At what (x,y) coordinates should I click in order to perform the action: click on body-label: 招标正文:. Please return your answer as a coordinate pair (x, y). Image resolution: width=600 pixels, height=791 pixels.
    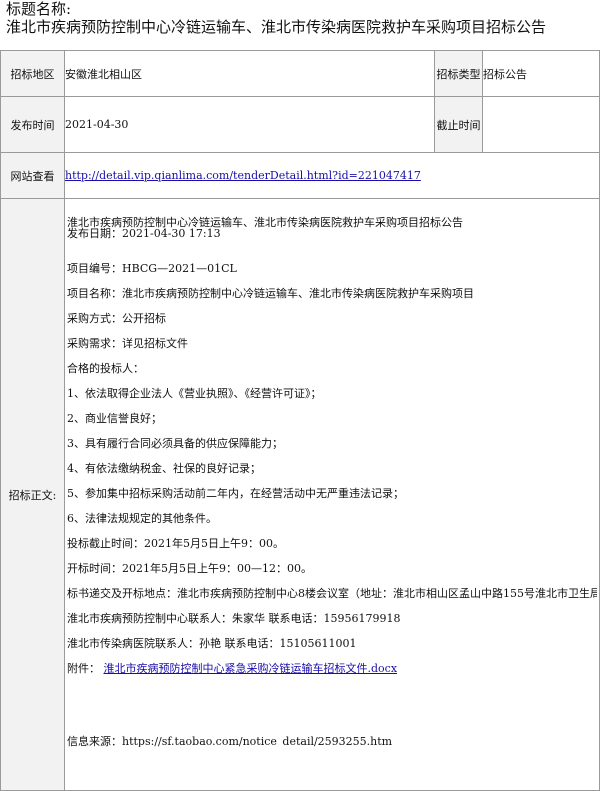
    Looking at the image, I should click on (32, 494).